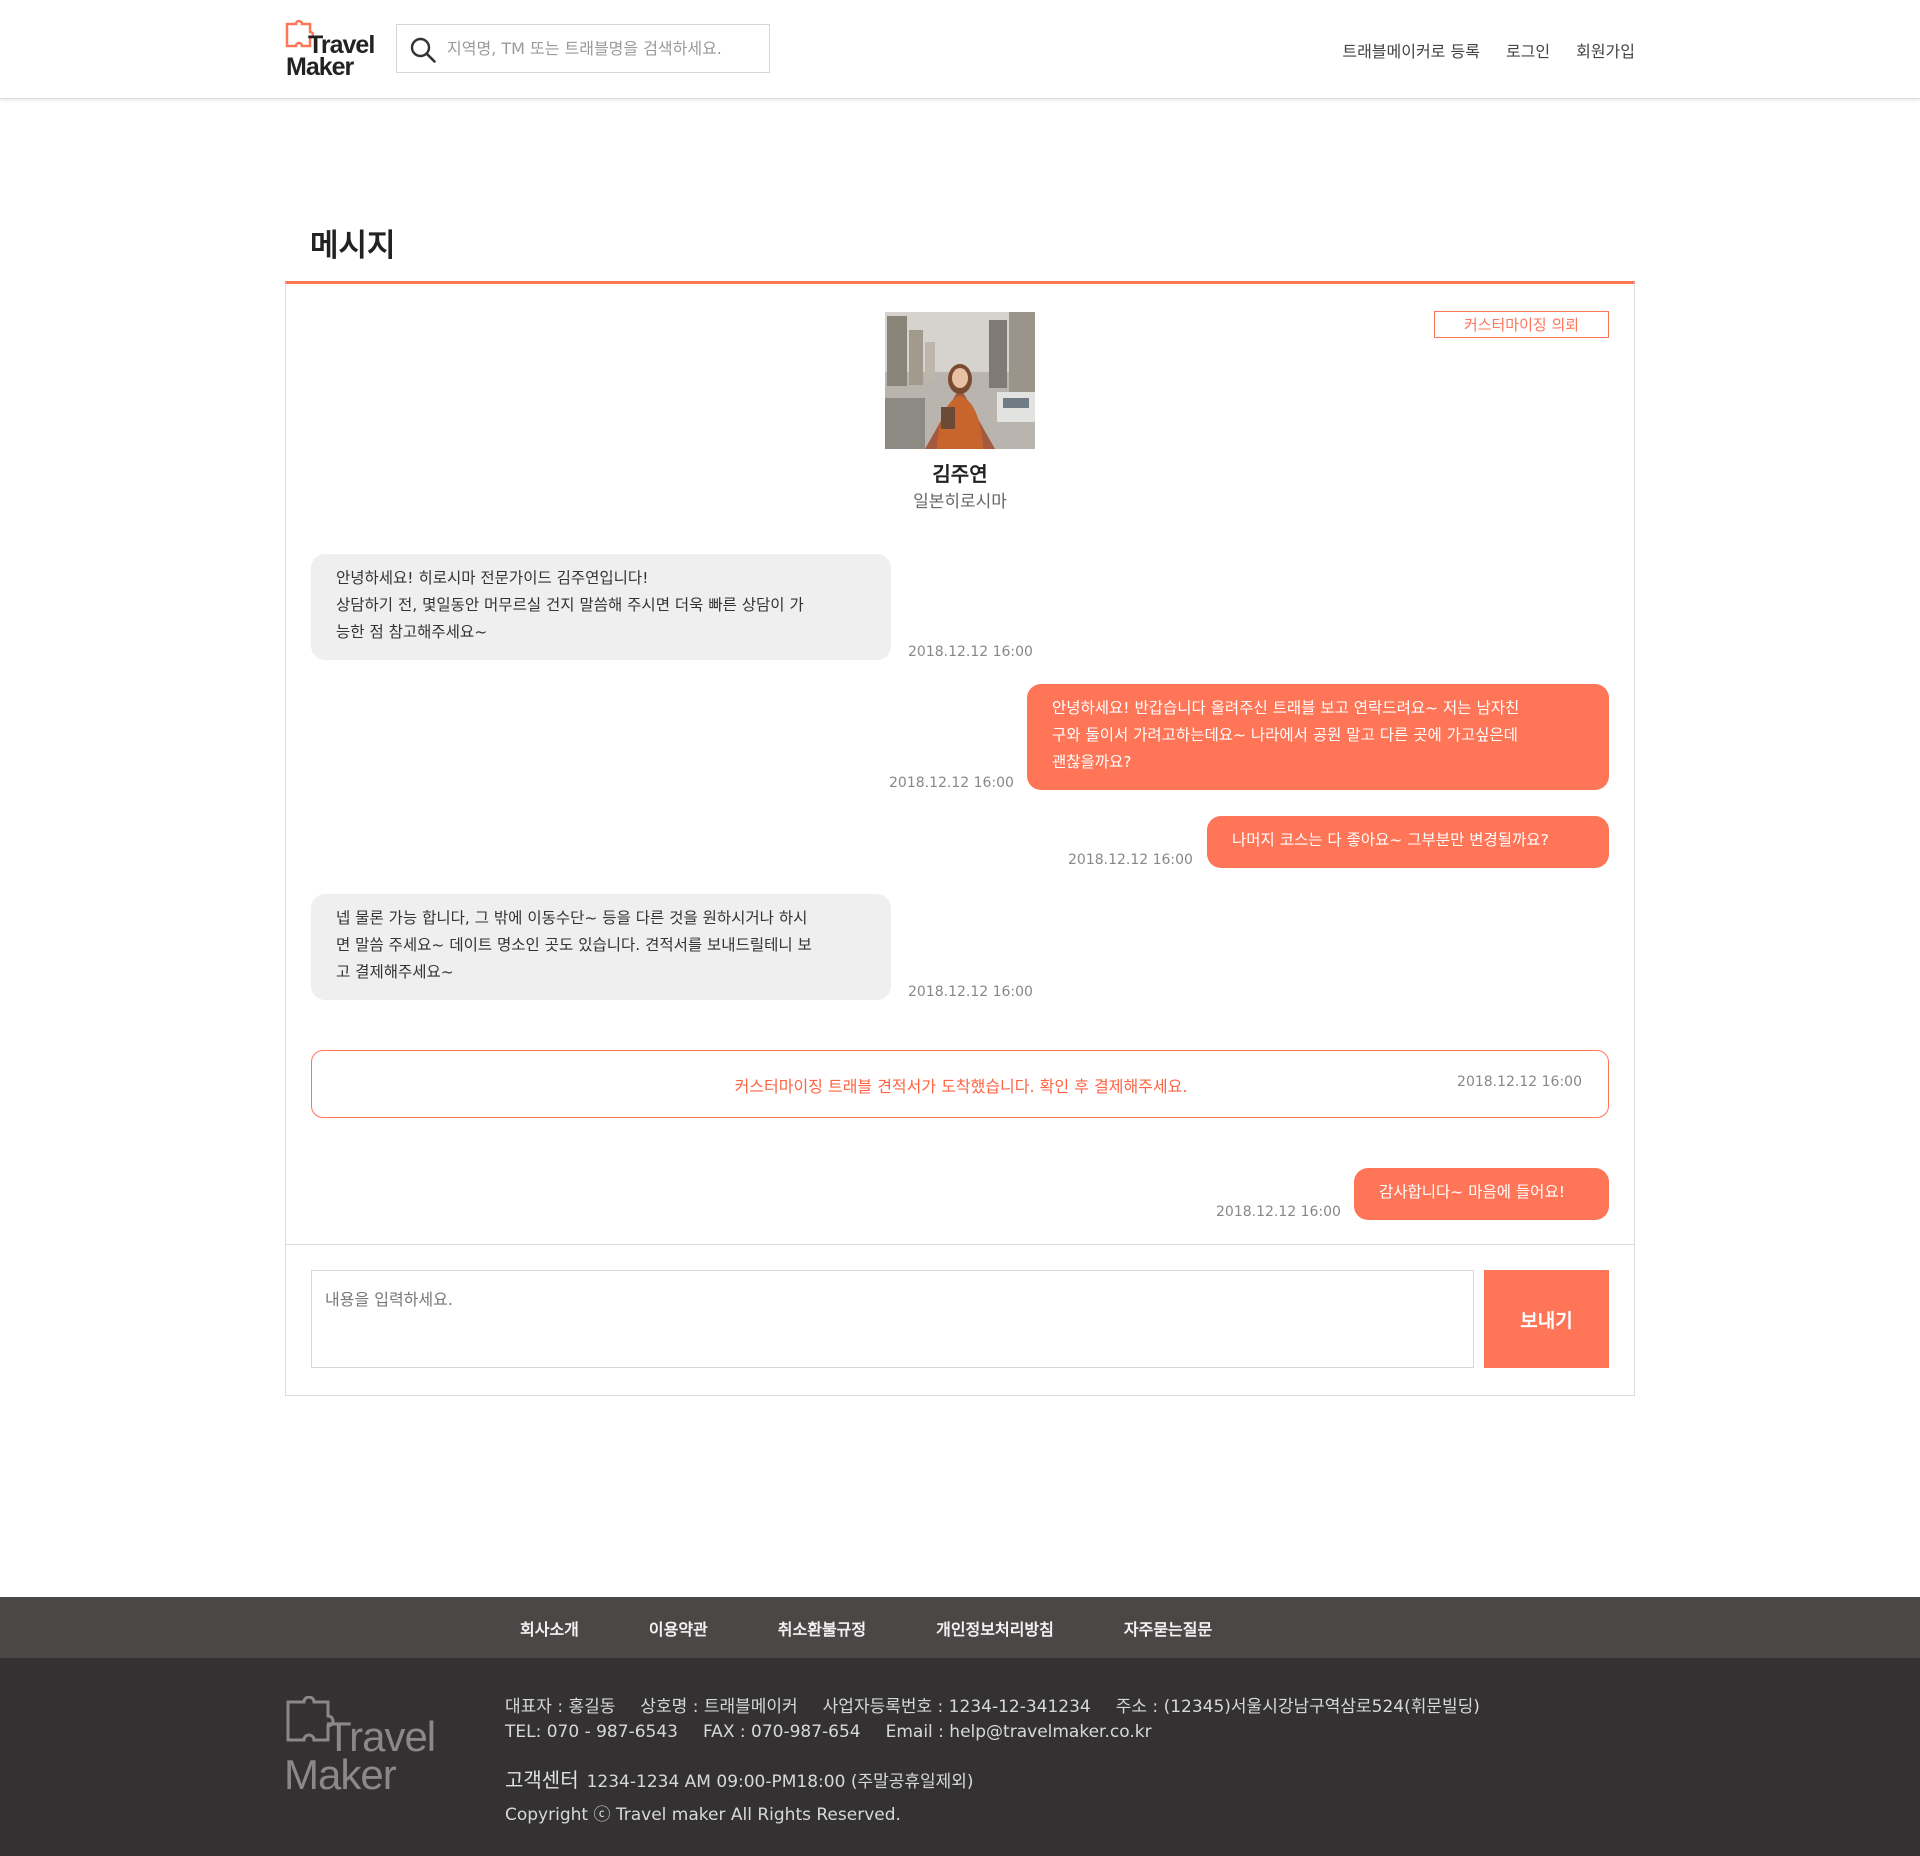 This screenshot has height=1856, width=1920. I want to click on message-text: 고 결제해주세요~, so click(395, 972).